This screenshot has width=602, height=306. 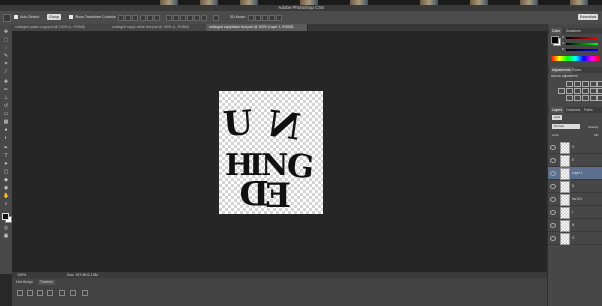 I want to click on layer-row-selected: Layer 1, so click(x=575, y=173).